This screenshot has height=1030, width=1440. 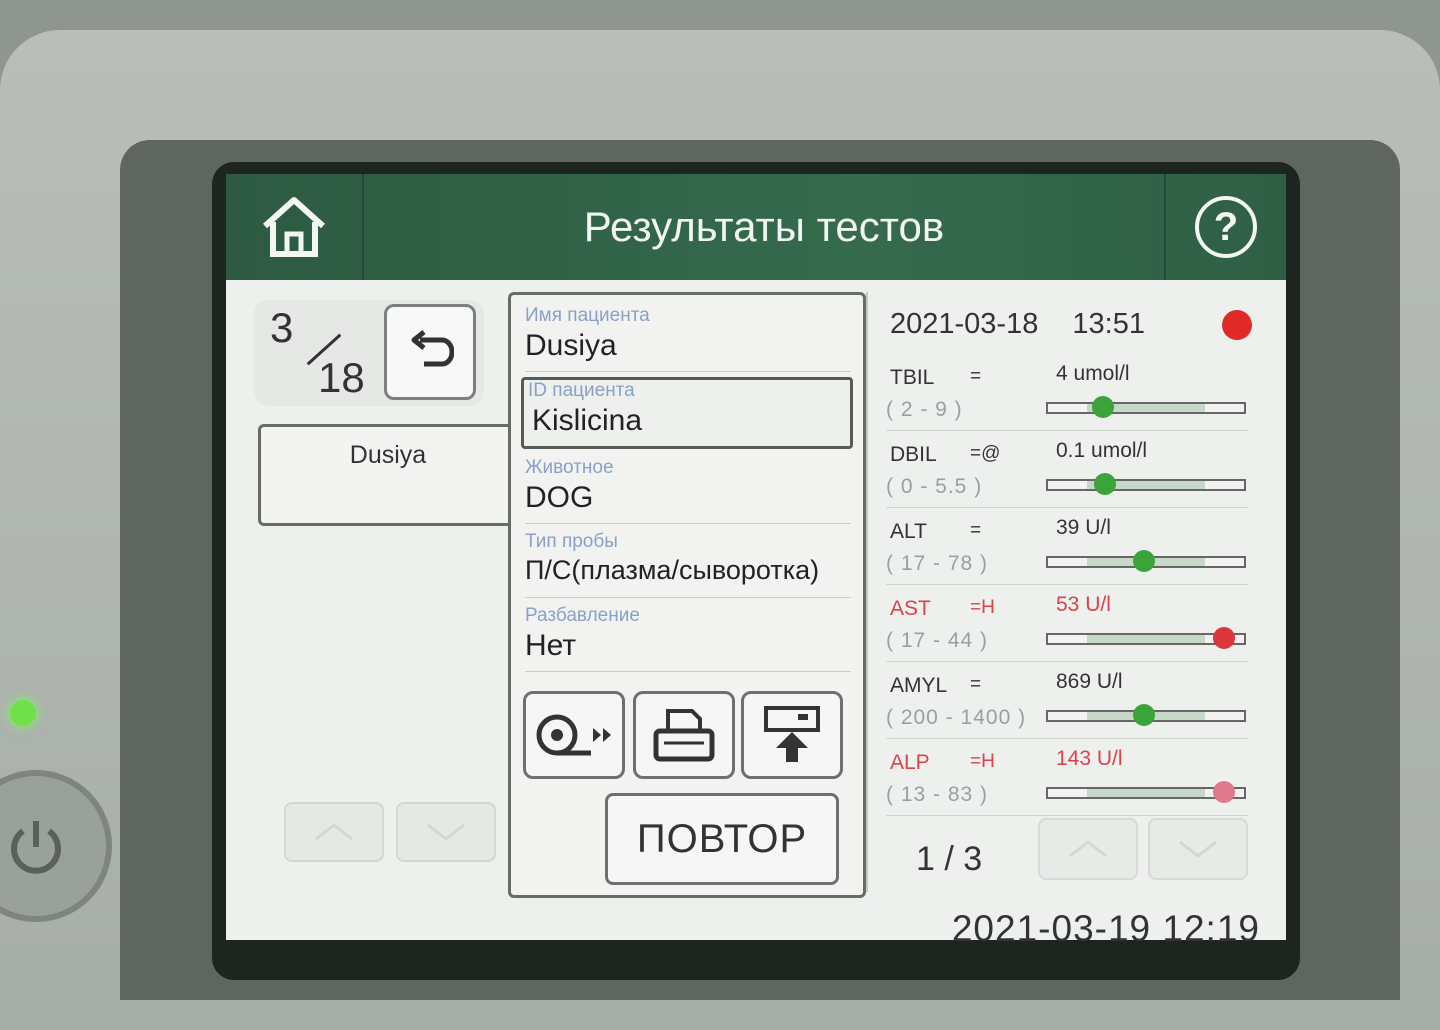 I want to click on home-icon, so click(x=294, y=227).